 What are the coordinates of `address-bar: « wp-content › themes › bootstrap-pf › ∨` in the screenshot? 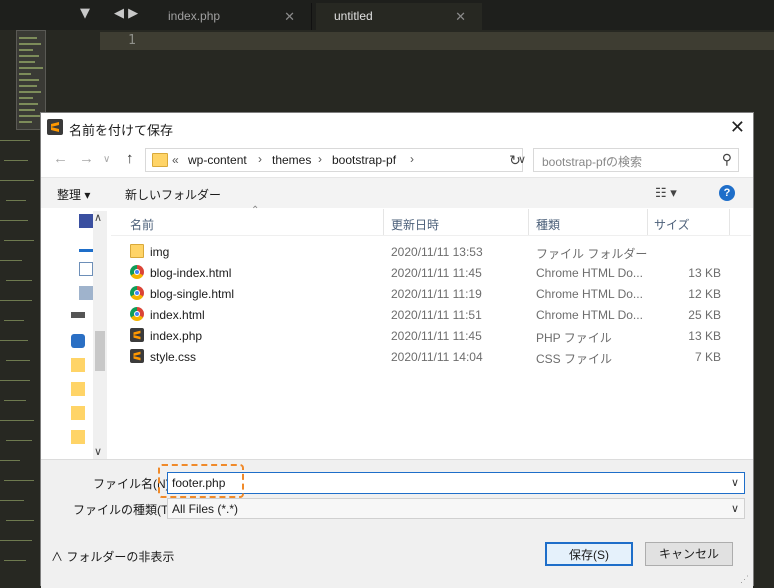 It's located at (335, 160).